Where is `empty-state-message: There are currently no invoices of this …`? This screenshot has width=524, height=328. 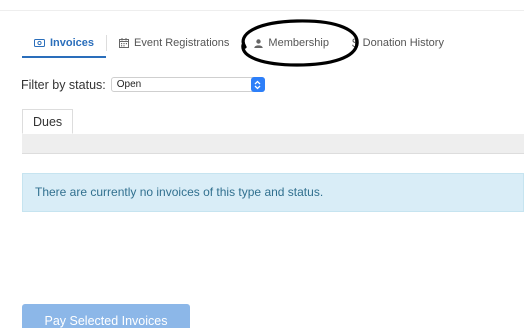
empty-state-message: There are currently no invoices of this … is located at coordinates (179, 192).